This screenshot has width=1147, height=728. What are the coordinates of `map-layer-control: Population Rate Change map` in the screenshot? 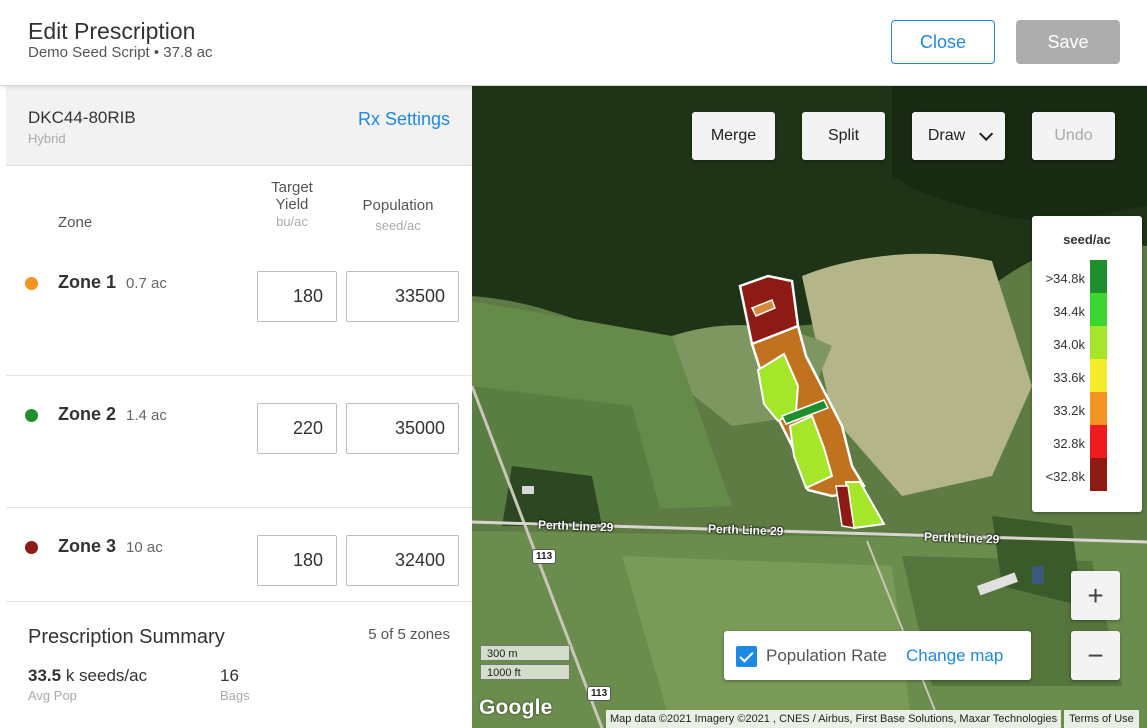 It's located at (877, 655).